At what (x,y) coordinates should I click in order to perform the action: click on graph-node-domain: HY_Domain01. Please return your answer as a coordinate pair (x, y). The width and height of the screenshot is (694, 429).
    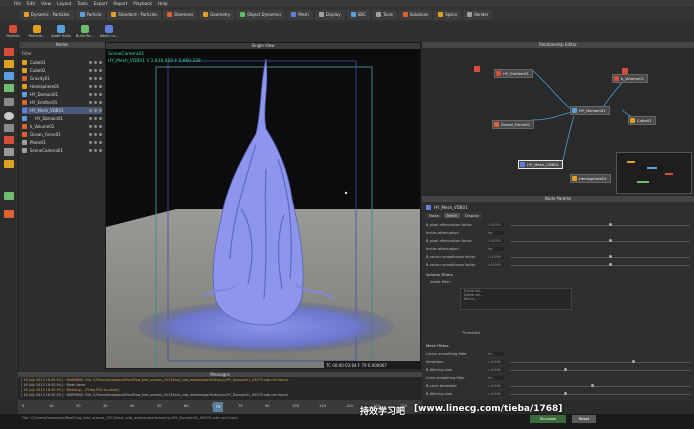
    Looking at the image, I should click on (590, 110).